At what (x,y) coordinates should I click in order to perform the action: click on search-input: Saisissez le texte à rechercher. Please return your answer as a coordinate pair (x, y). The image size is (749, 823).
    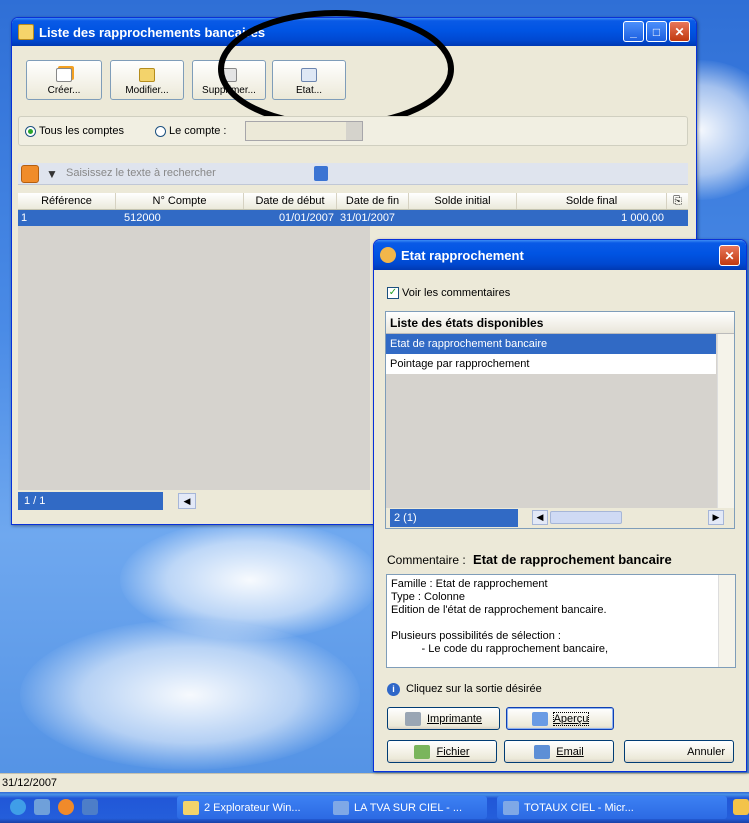
    Looking at the image, I should click on (141, 173).